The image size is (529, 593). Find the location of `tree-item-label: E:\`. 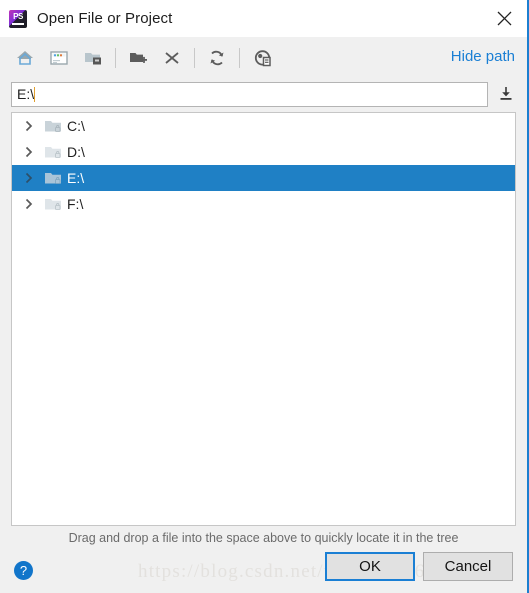

tree-item-label: E:\ is located at coordinates (76, 178).